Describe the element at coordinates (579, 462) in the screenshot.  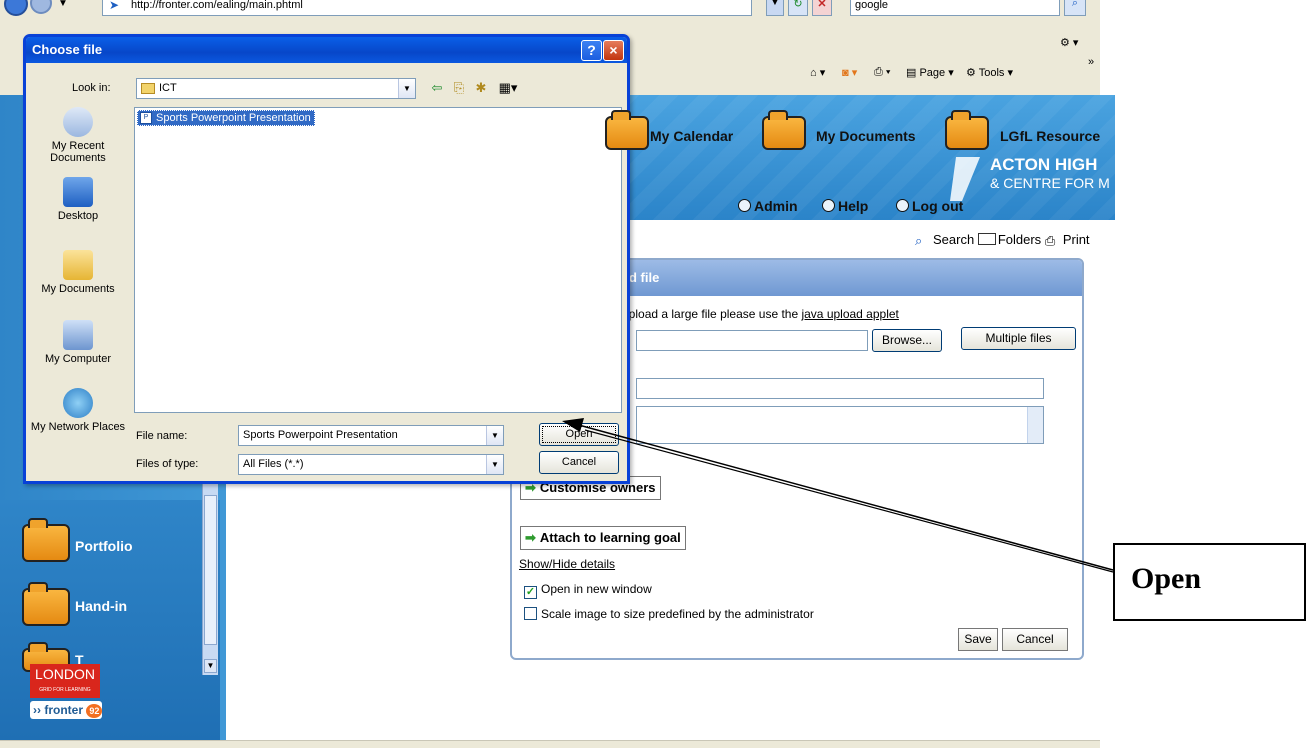
I see `dialog-cancel-button: Cancel` at that location.